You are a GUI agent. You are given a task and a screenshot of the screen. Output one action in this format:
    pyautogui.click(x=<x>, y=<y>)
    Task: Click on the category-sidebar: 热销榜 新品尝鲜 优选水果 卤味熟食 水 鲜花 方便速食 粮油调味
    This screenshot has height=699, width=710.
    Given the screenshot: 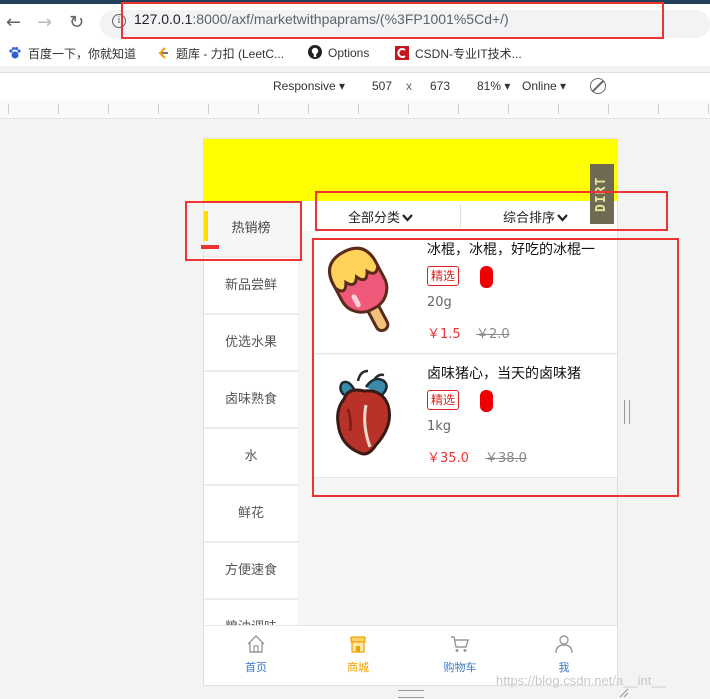 What is the action you would take?
    pyautogui.click(x=252, y=429)
    